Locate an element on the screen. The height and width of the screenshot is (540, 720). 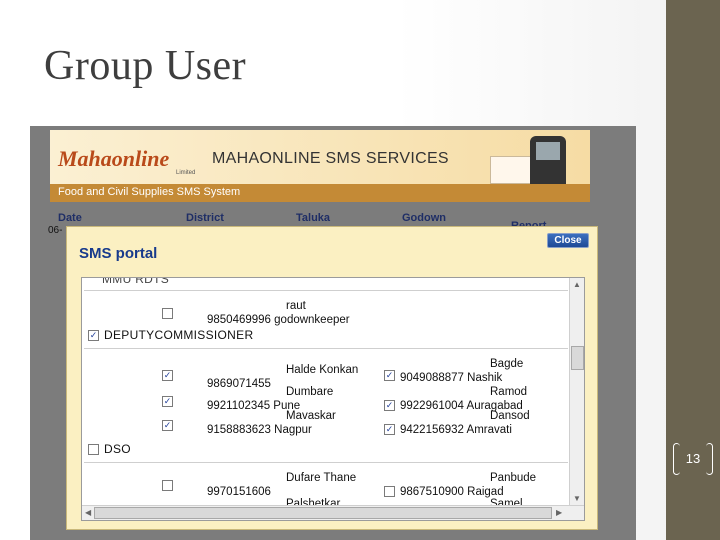
vertical-scroll-thumb is located at coordinates (577, 358).